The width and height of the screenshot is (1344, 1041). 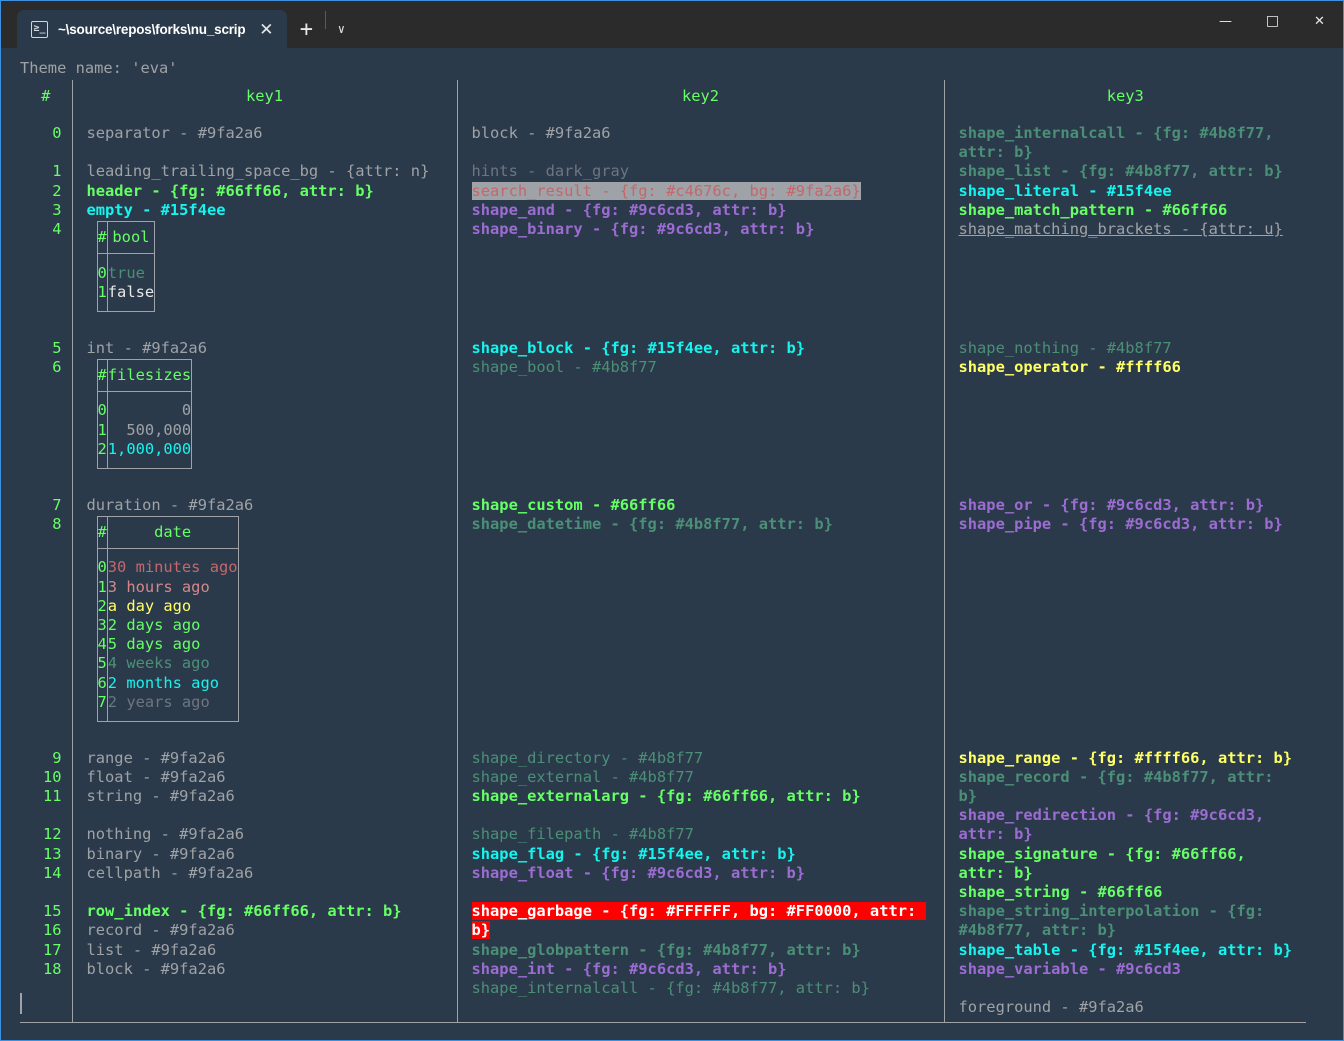 What do you see at coordinates (703, 133) in the screenshot?
I see `theme-entry: block - #9fa2a6` at bounding box center [703, 133].